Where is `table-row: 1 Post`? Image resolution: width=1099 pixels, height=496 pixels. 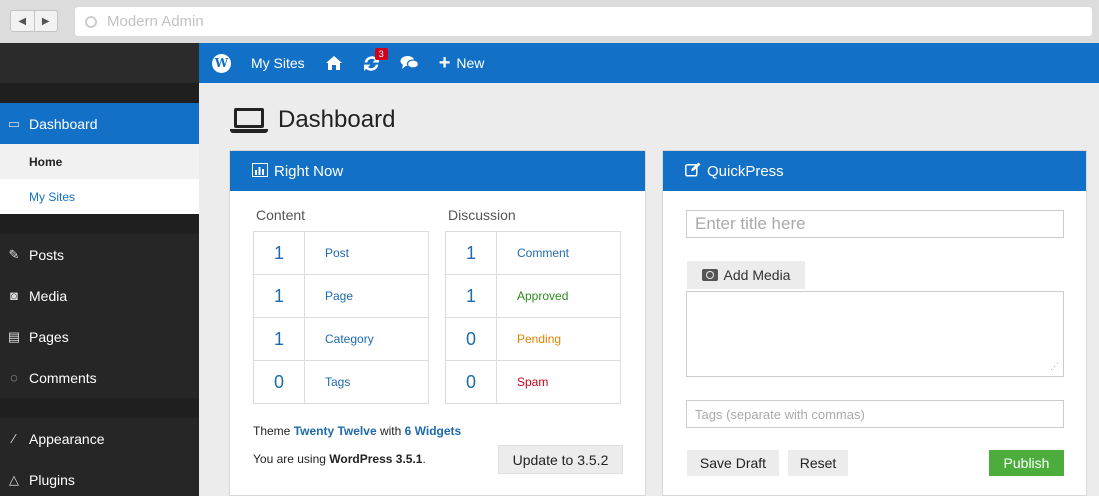
table-row: 1 Post is located at coordinates (341, 253).